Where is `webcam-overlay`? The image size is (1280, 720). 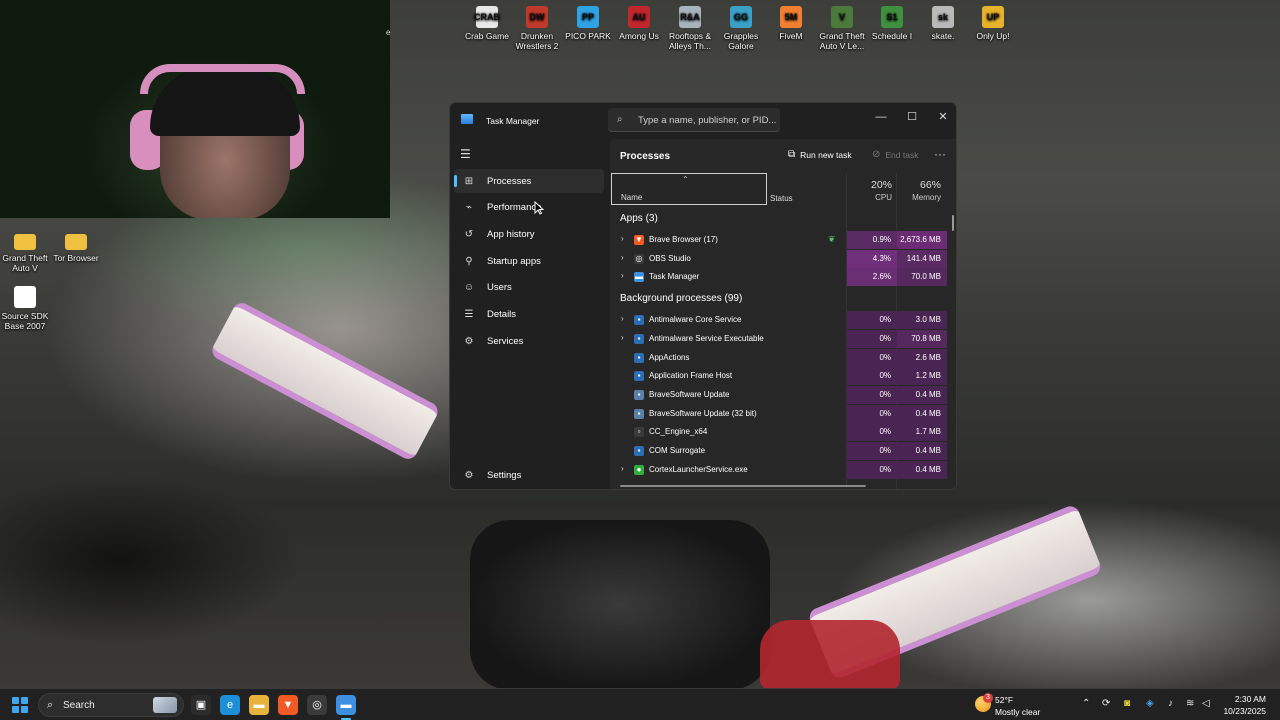
webcam-overlay is located at coordinates (195, 109).